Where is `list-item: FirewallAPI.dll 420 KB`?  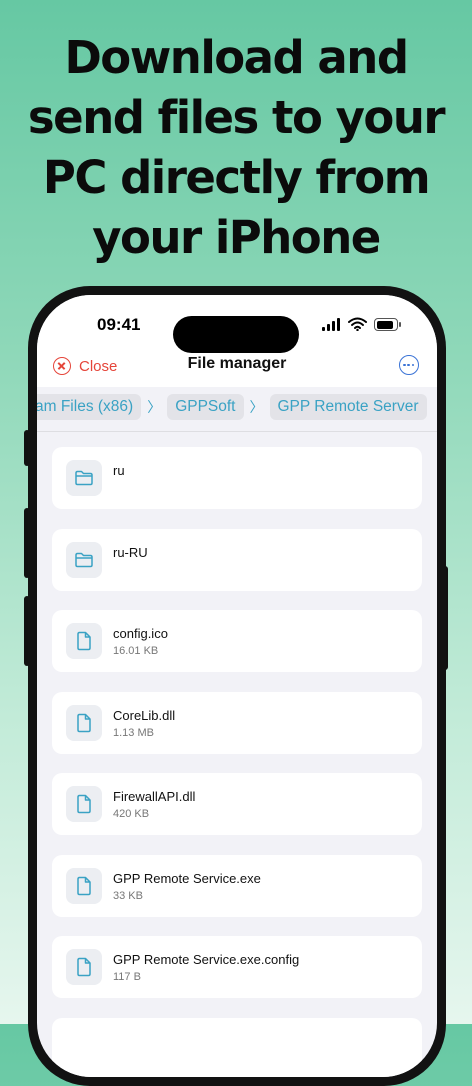 list-item: FirewallAPI.dll 420 KB is located at coordinates (237, 804).